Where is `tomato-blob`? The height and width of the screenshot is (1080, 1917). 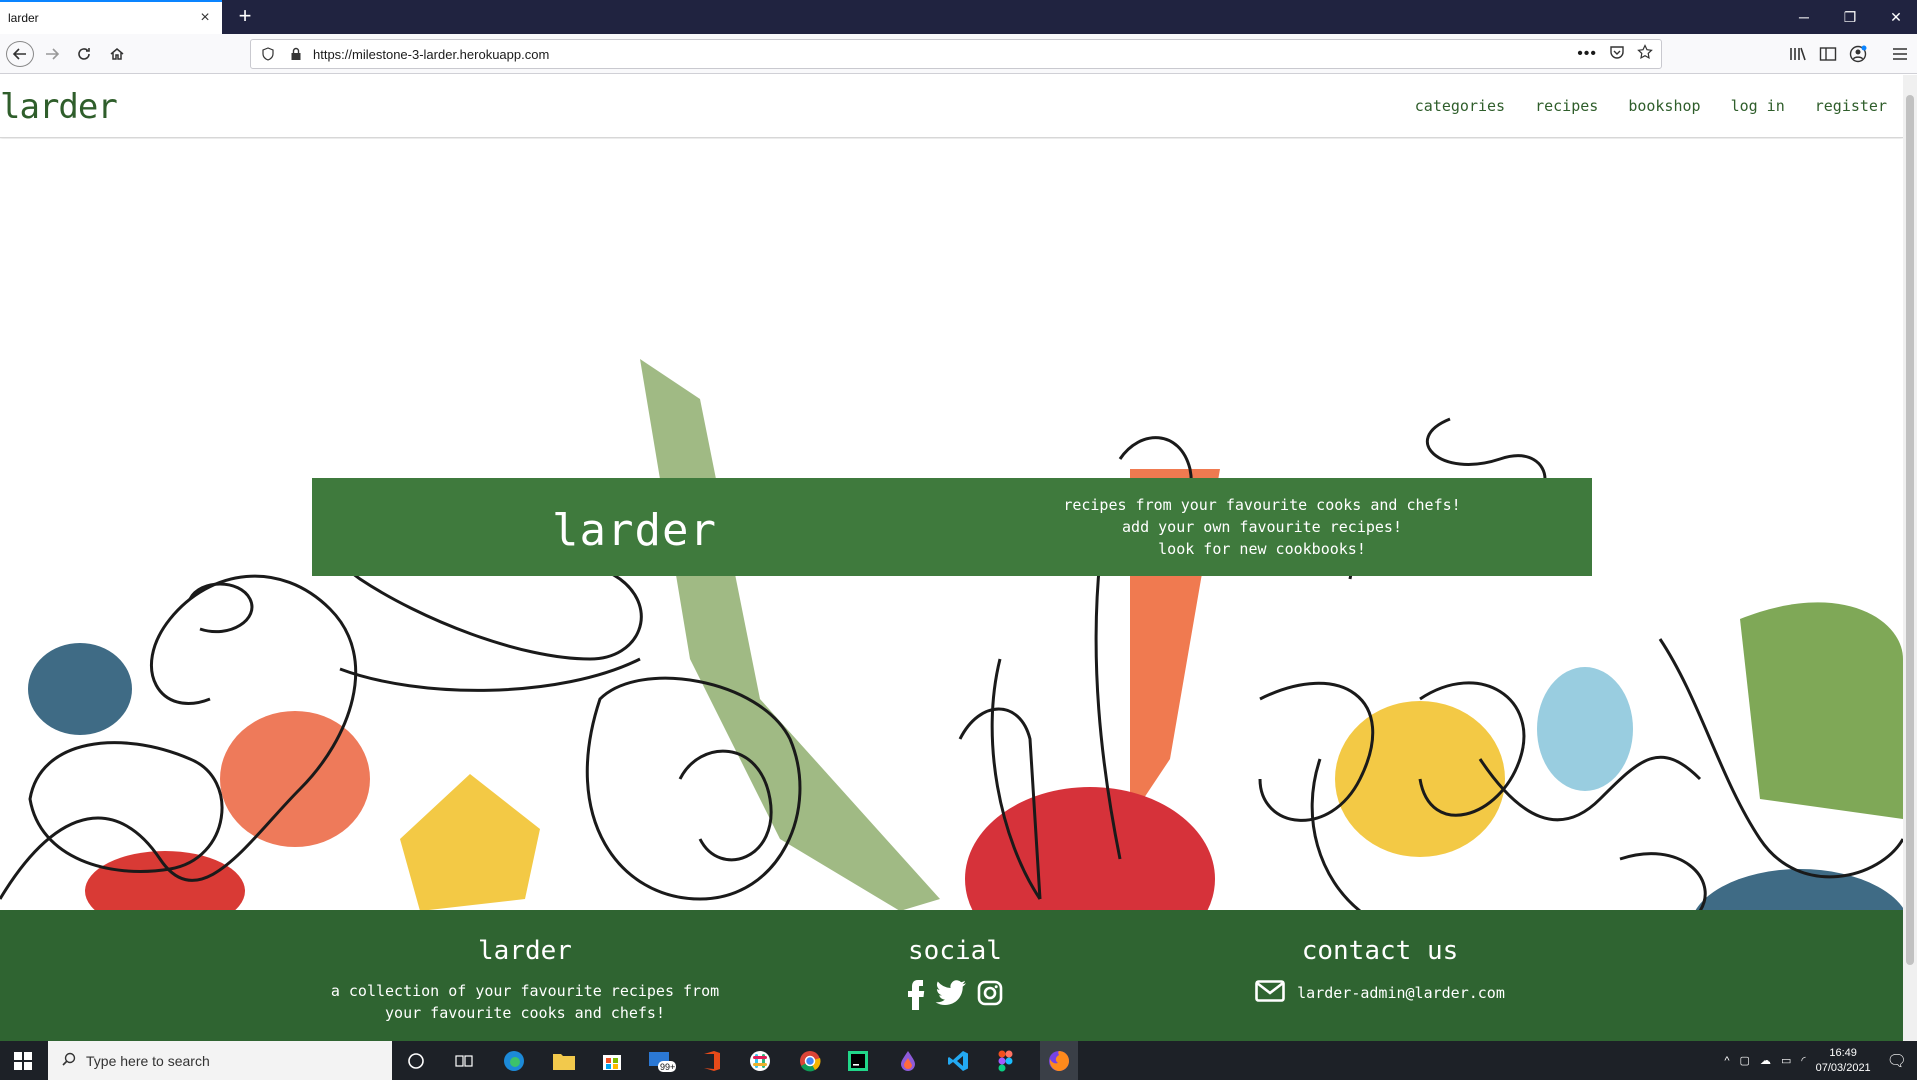
tomato-blob is located at coordinates (165, 881).